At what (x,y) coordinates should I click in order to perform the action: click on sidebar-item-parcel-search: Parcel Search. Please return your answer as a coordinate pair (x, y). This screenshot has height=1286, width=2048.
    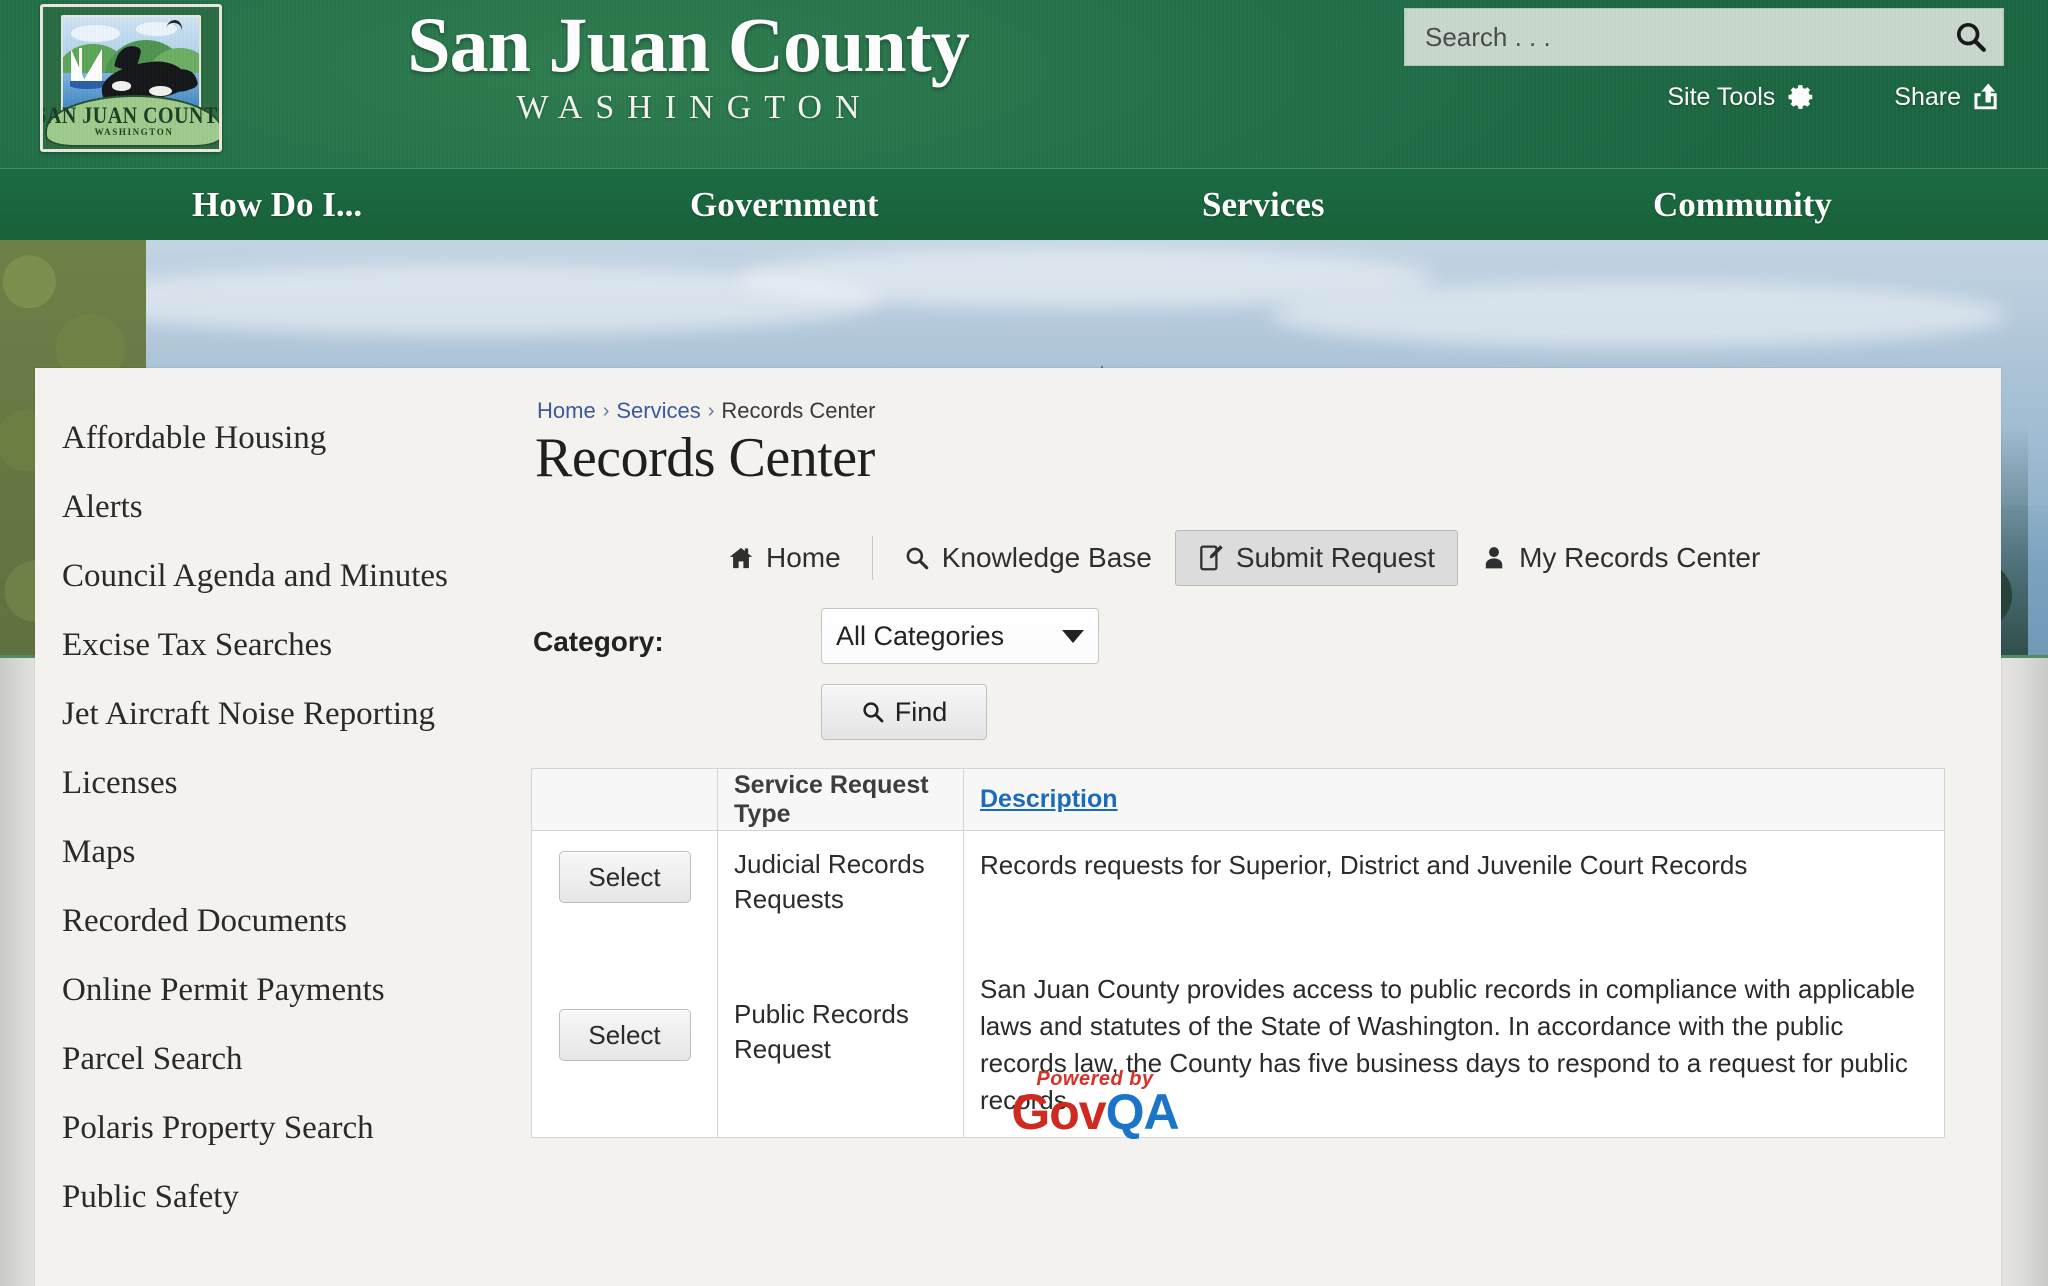
    Looking at the image, I should click on (282, 1059).